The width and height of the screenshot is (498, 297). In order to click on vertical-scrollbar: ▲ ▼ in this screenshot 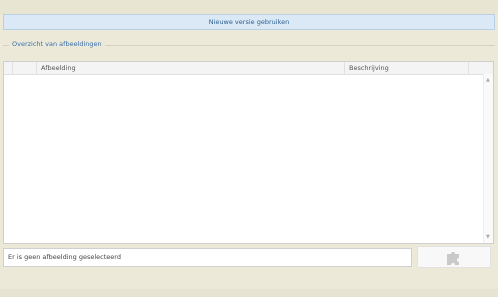, I will do `click(488, 158)`.